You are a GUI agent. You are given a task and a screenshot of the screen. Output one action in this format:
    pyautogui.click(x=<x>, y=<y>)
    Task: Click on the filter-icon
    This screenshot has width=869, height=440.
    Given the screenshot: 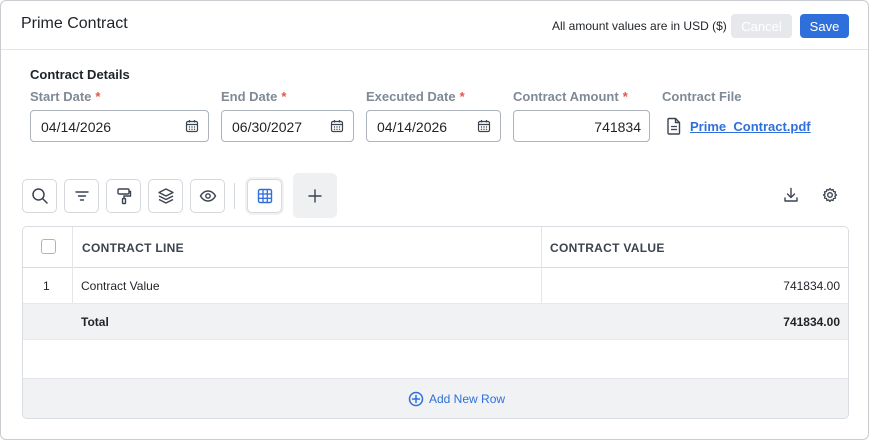 What is the action you would take?
    pyautogui.click(x=81, y=196)
    